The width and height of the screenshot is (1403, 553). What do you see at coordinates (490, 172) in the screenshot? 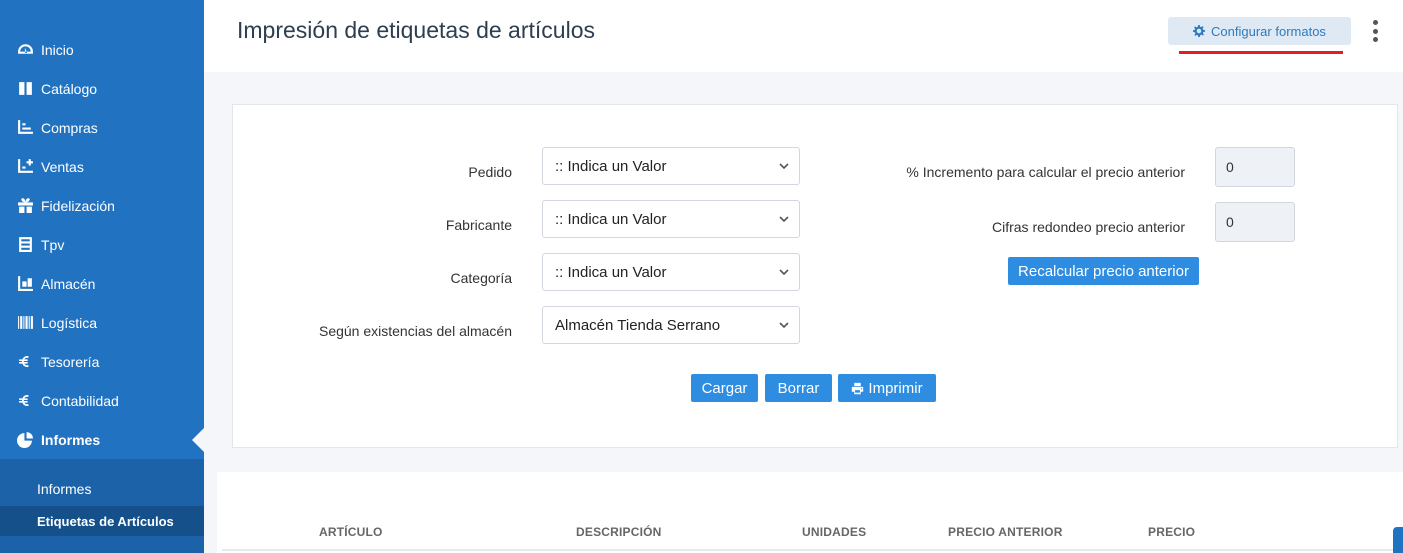
I see `pedido-label: Pedido` at bounding box center [490, 172].